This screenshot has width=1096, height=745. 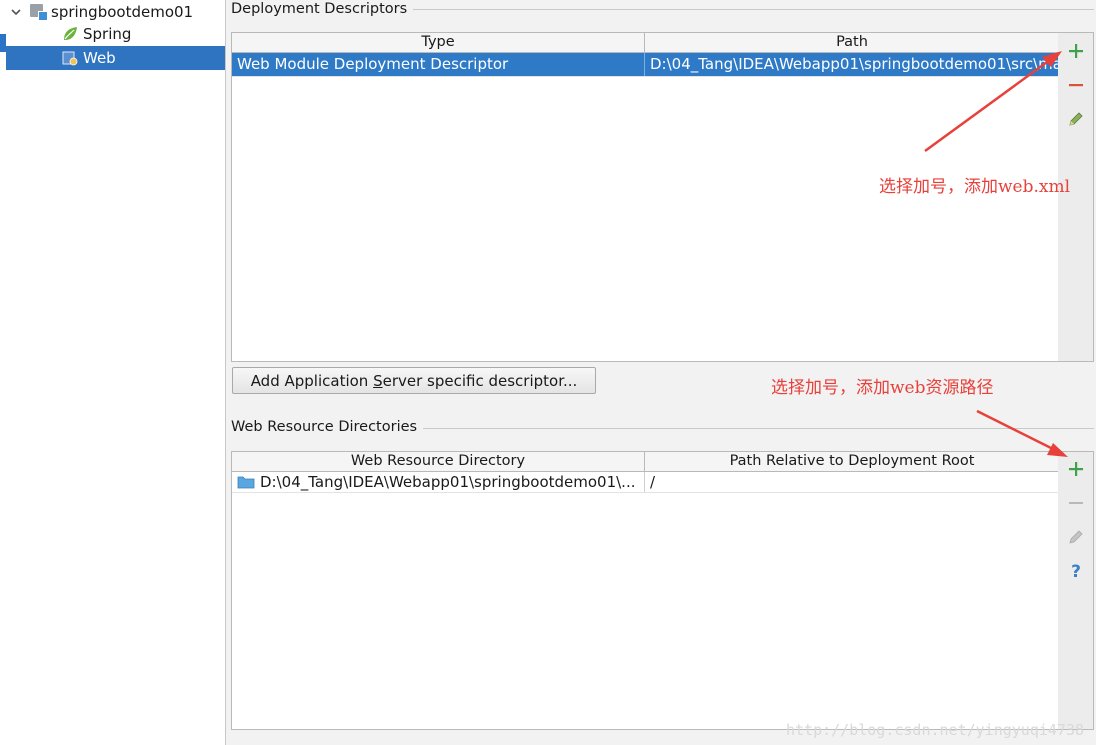 I want to click on arrow-head-bottom, so click(x=1057, y=450).